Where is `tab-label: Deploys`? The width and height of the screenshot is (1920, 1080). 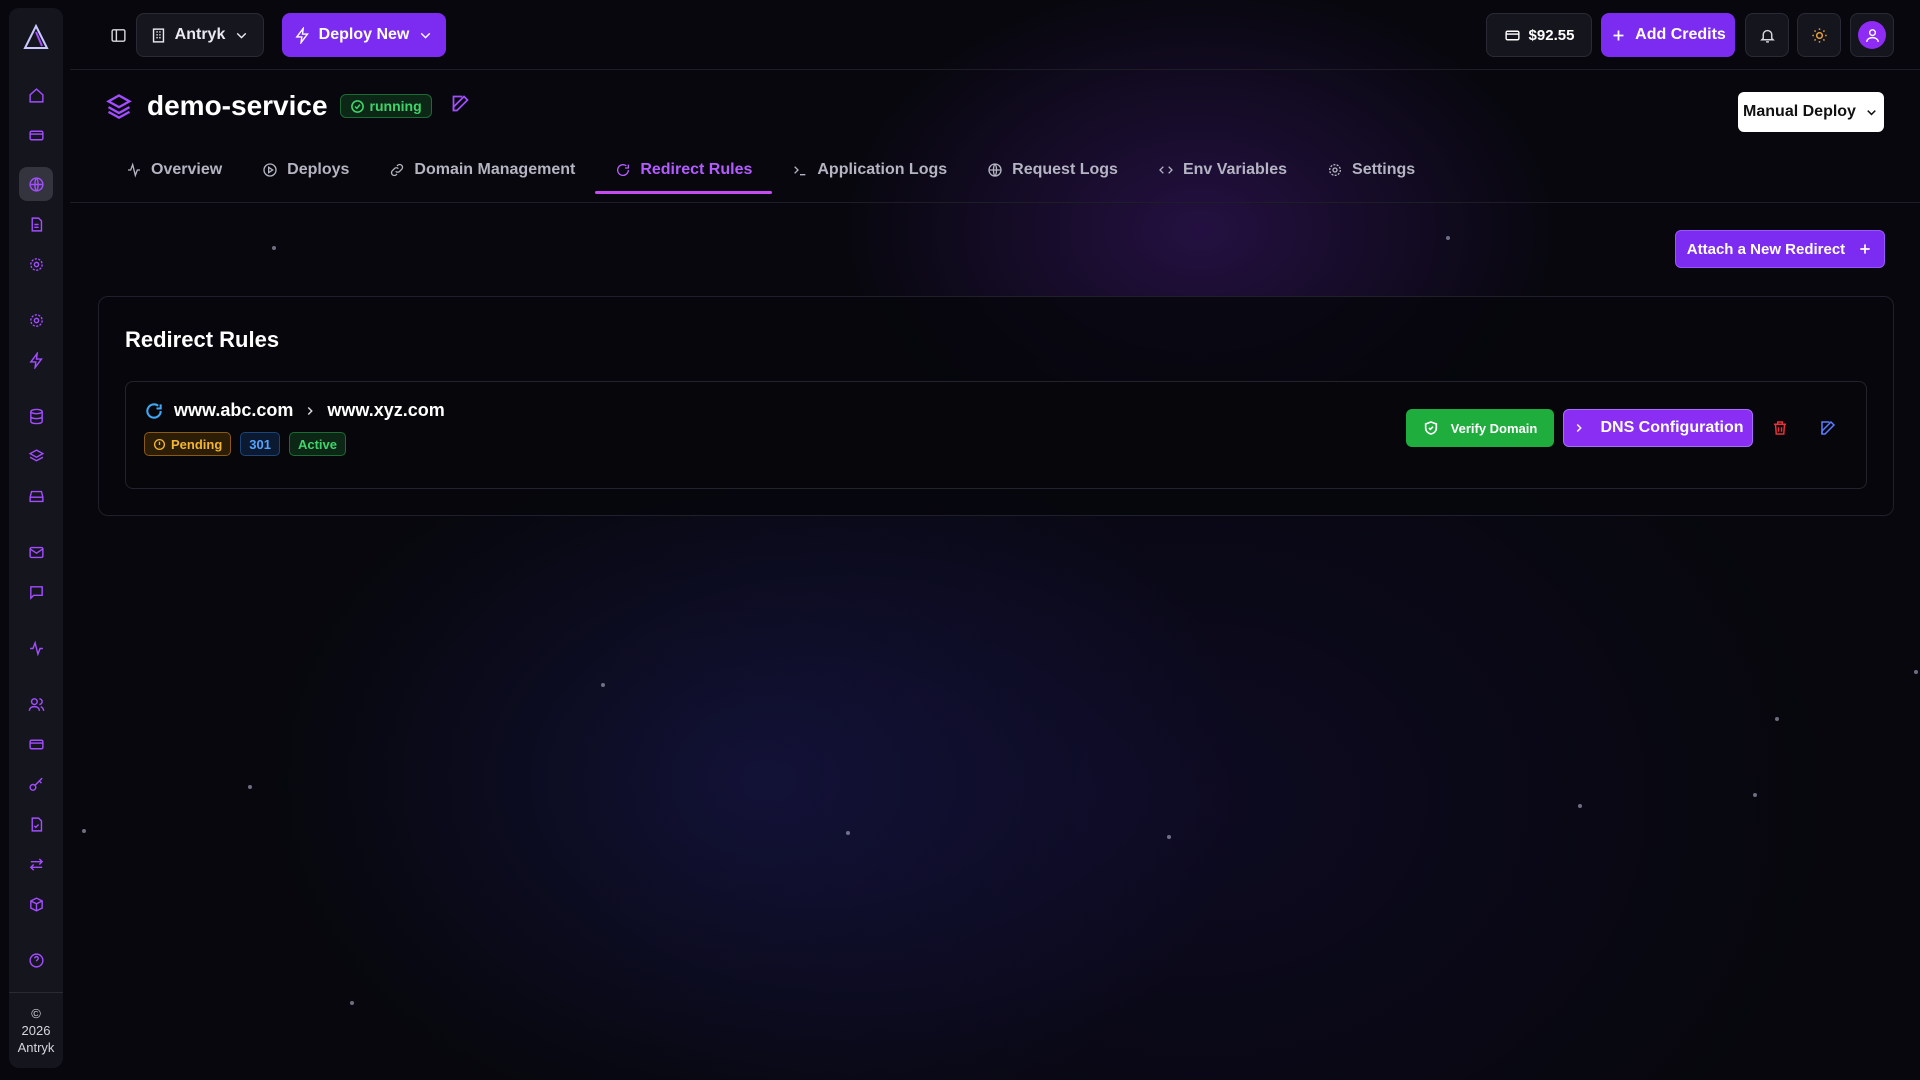
tab-label: Deploys is located at coordinates (318, 169).